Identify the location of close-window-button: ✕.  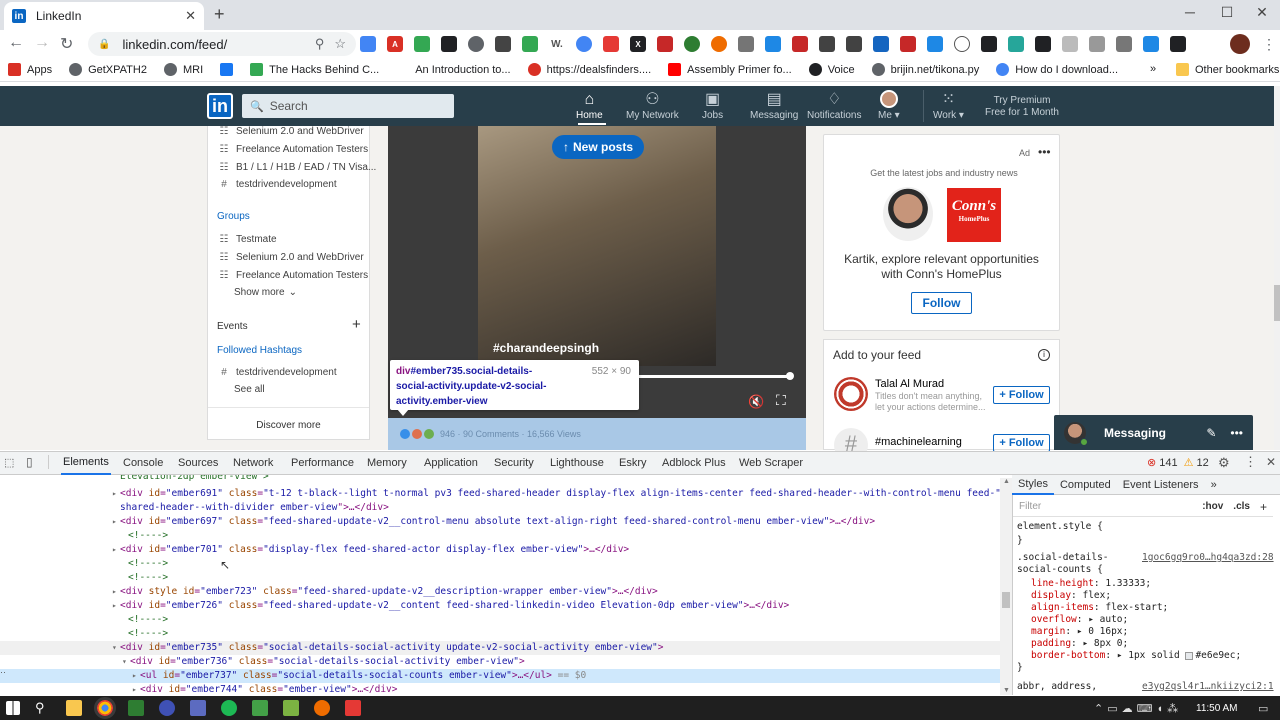
(1262, 12).